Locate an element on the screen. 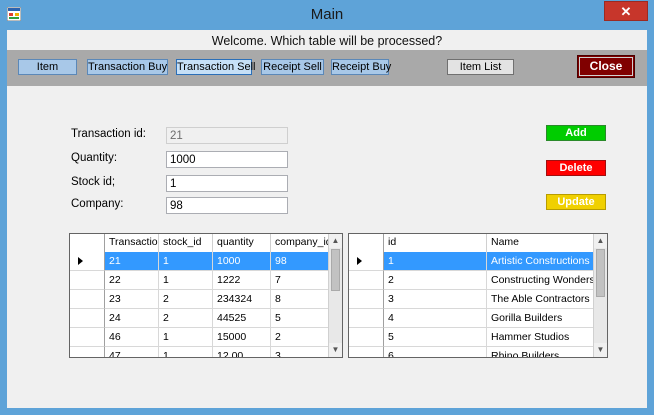 This screenshot has height=415, width=654. close-button: Close is located at coordinates (606, 66).